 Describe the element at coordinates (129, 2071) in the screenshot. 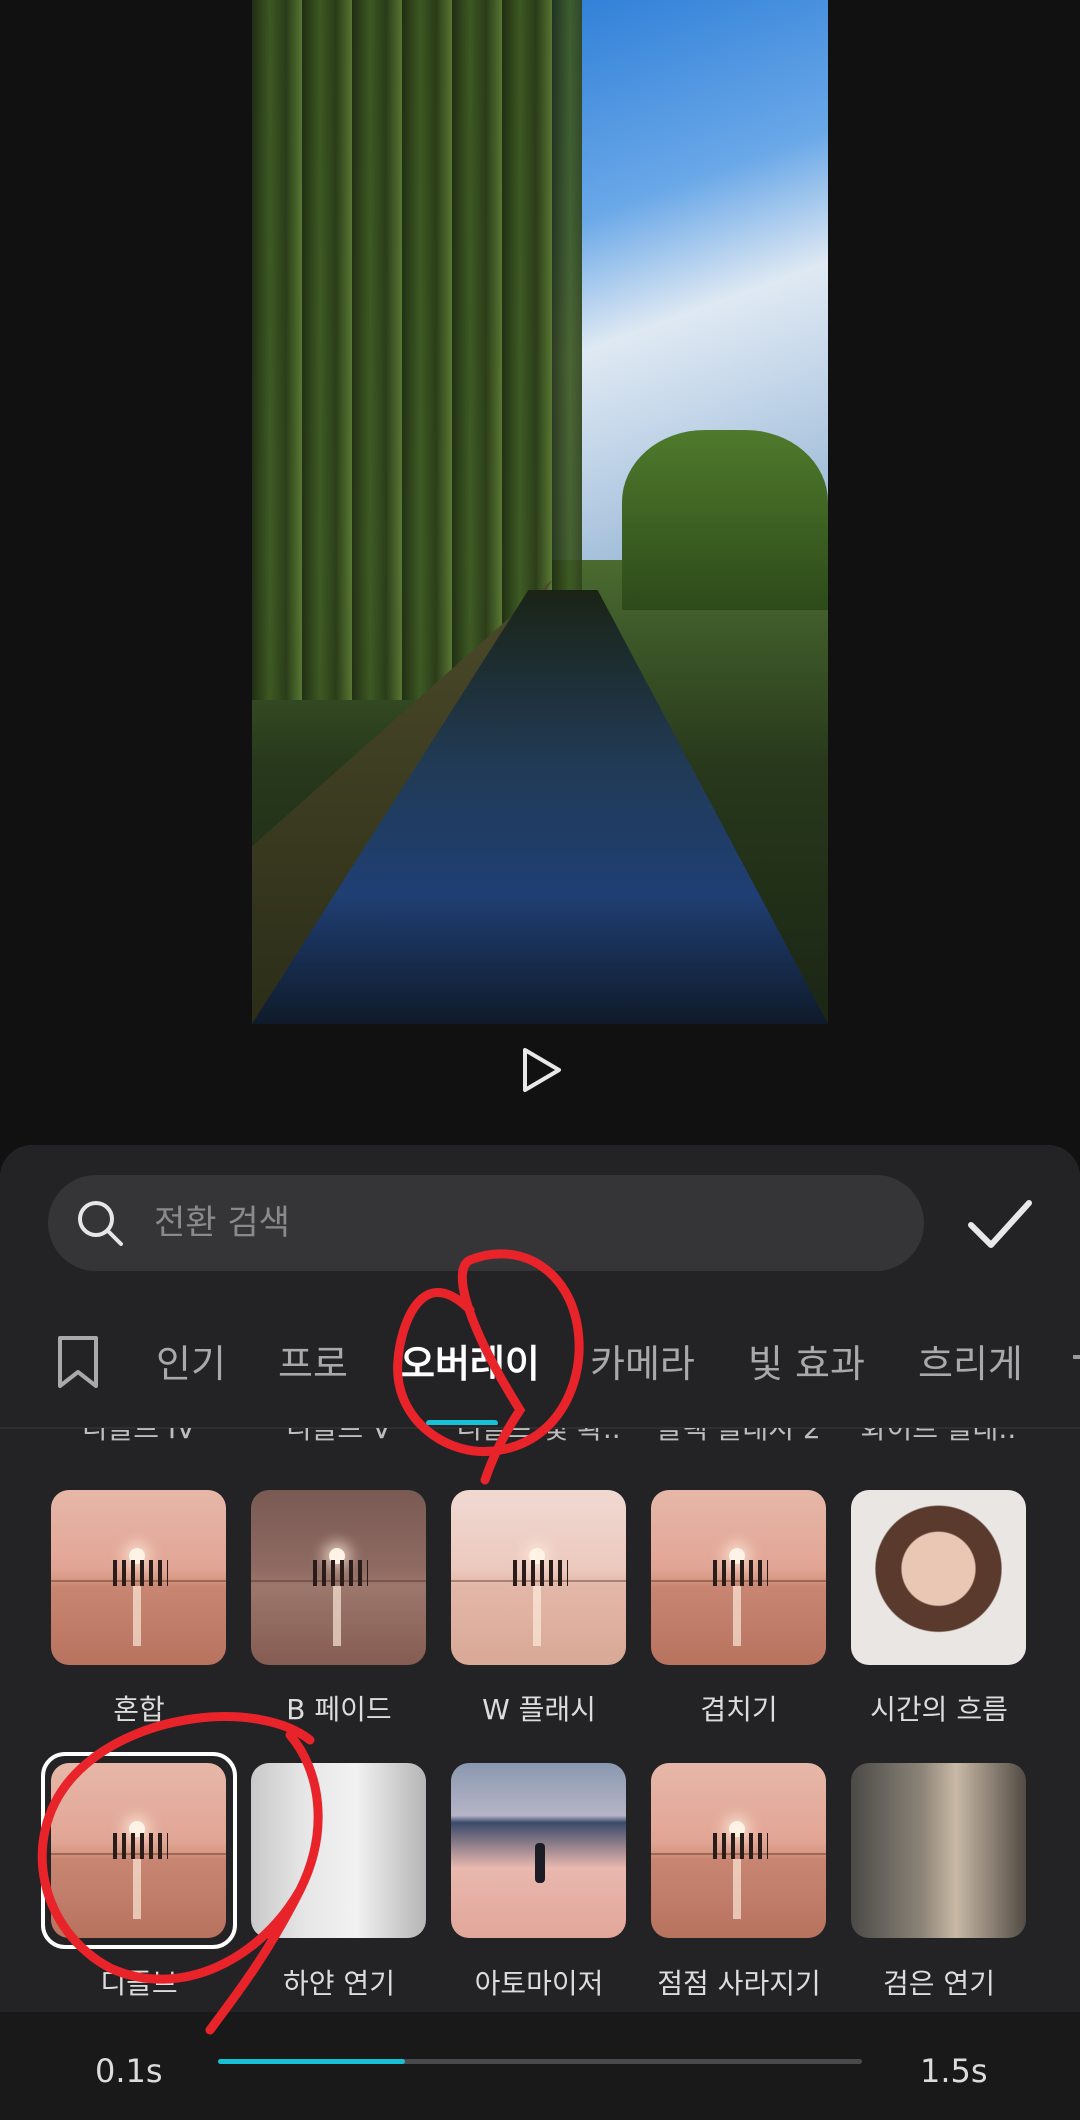

I see `duration-min-label: 0.1s` at that location.